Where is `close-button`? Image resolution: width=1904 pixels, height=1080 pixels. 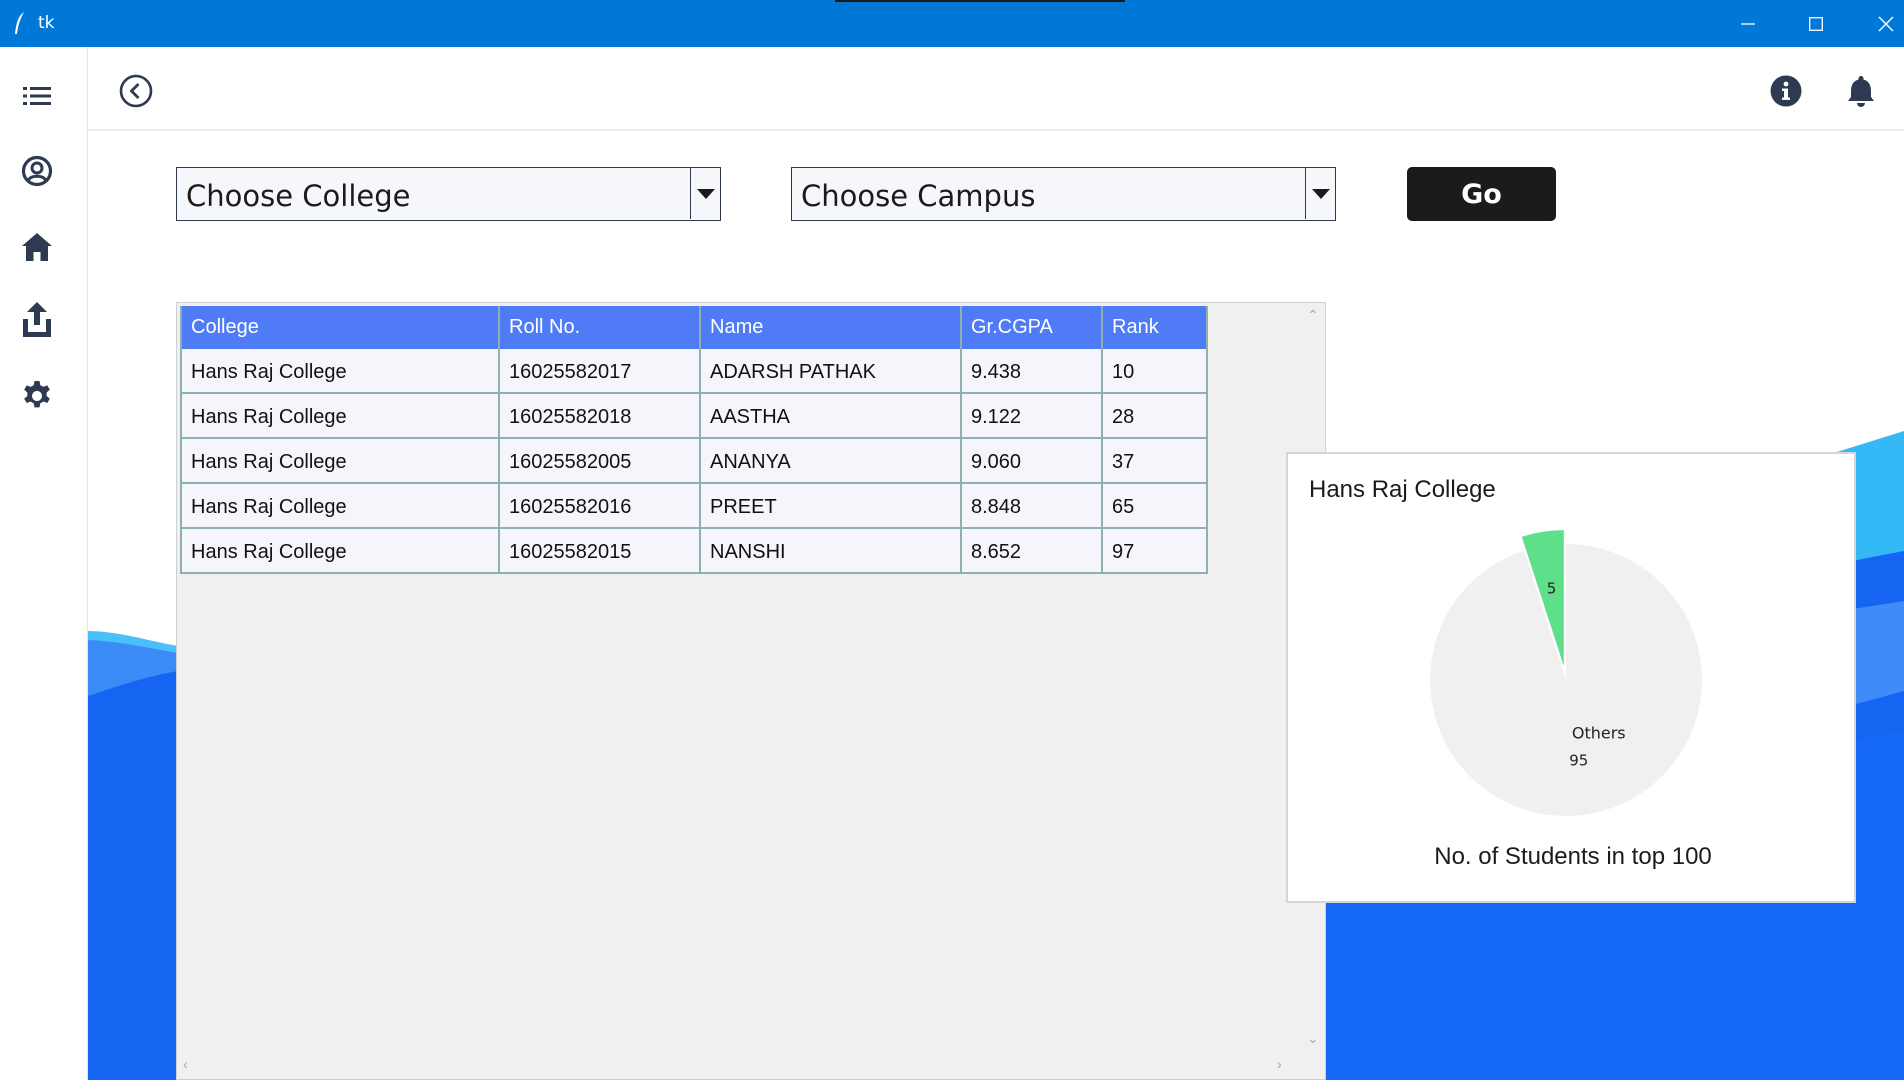 close-button is located at coordinates (1880, 23).